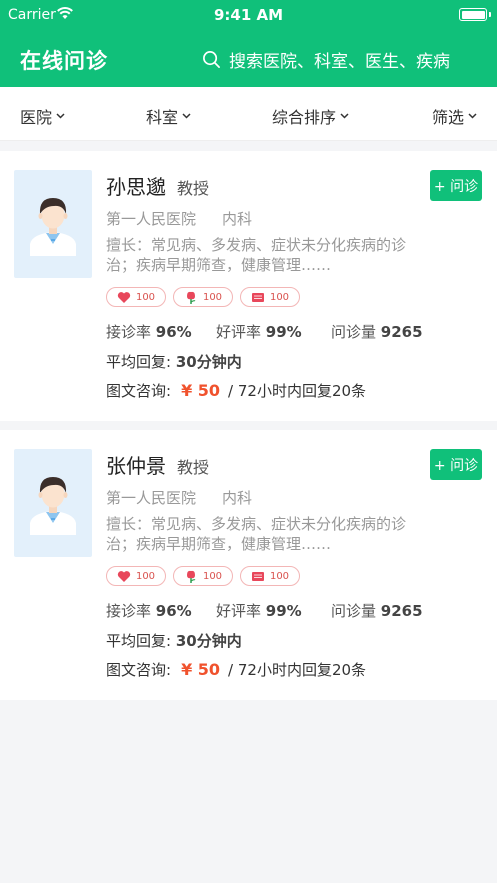 Image resolution: width=497 pixels, height=883 pixels. Describe the element at coordinates (36, 117) in the screenshot. I see `filter-hospital-label: 医院` at that location.